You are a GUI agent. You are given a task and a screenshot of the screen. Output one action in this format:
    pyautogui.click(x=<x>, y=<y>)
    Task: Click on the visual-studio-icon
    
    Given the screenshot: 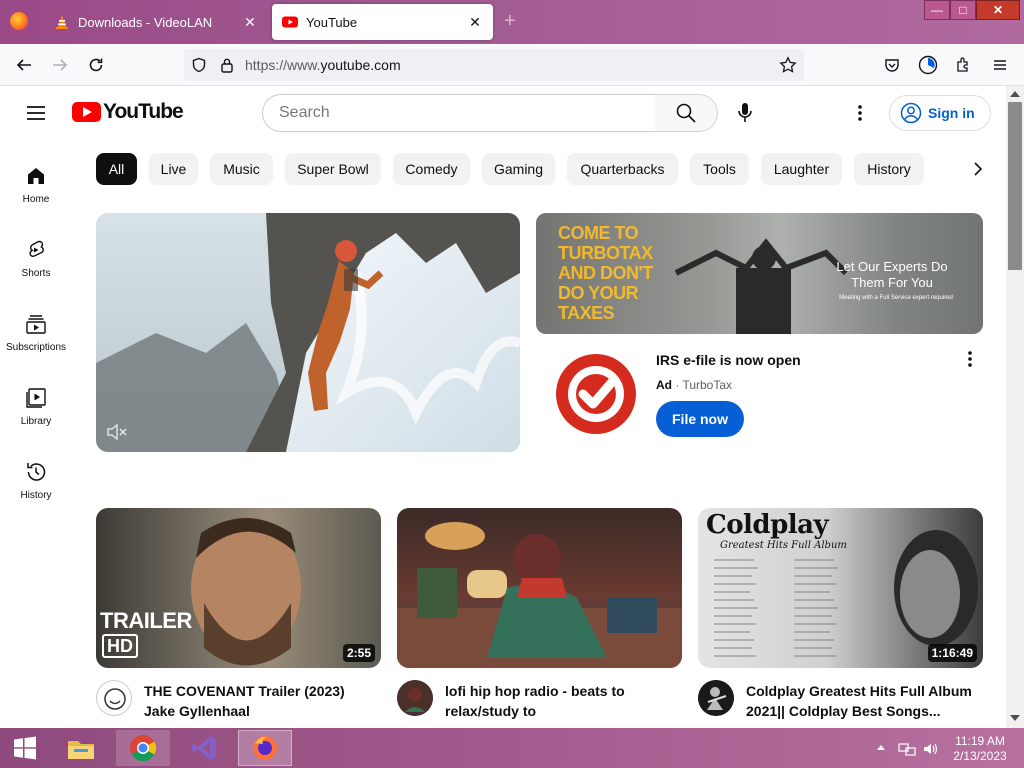 What is the action you would take?
    pyautogui.click(x=204, y=748)
    